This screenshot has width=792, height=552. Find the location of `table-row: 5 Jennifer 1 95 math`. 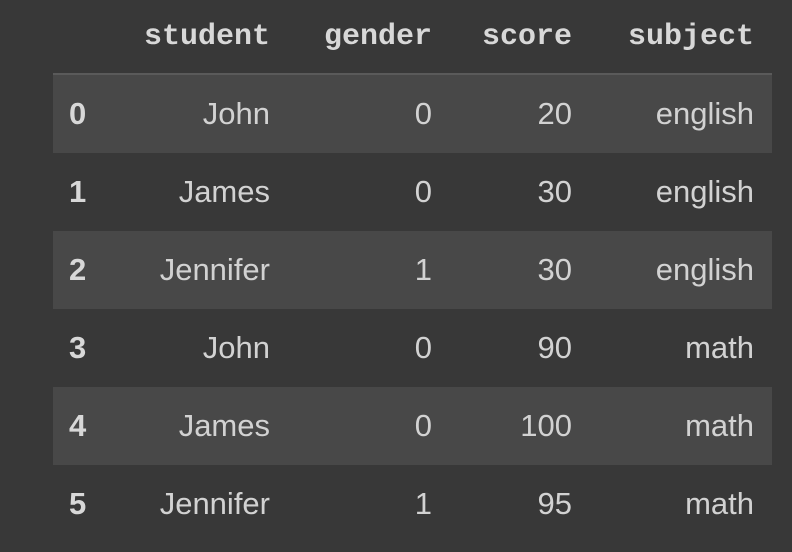

table-row: 5 Jennifer 1 95 math is located at coordinates (412, 504).